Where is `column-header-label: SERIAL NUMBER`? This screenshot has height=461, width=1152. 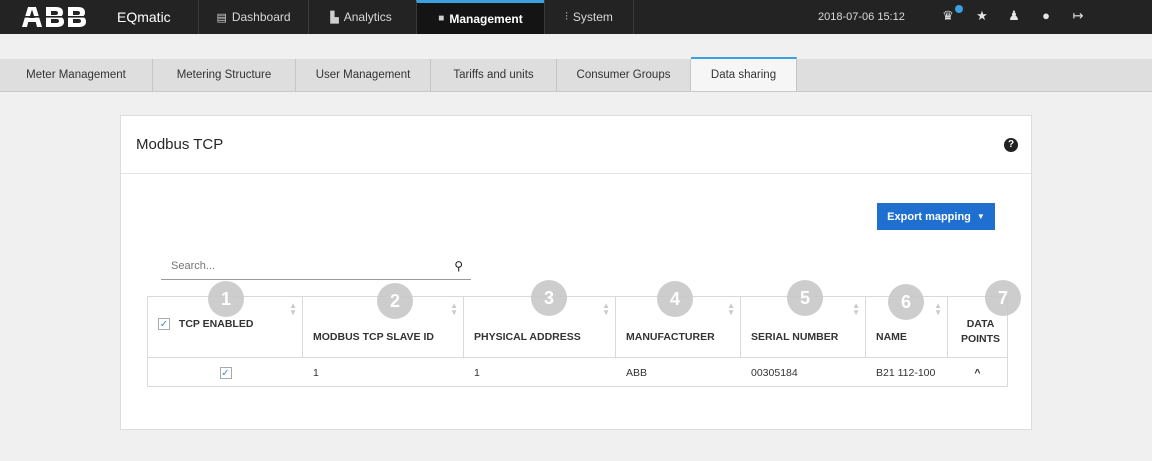 column-header-label: SERIAL NUMBER is located at coordinates (795, 337).